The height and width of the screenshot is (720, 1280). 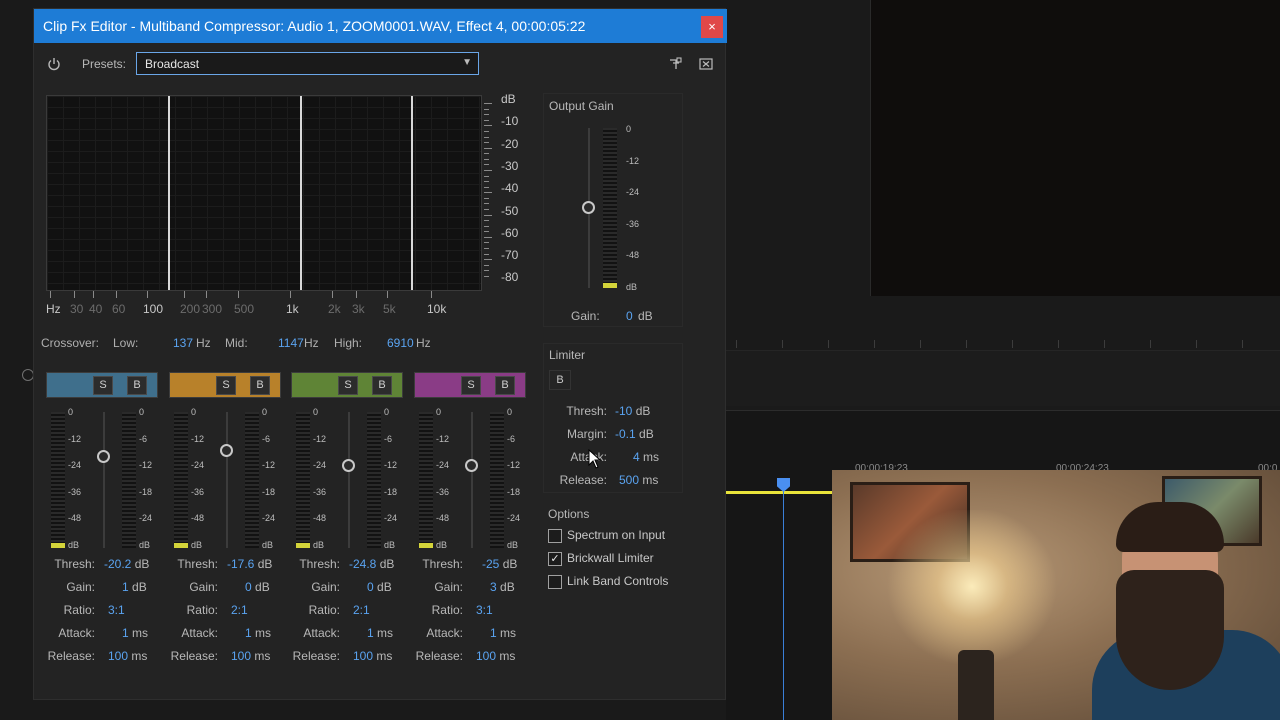 I want to click on checkbox-checked-icon: ✓, so click(x=555, y=558).